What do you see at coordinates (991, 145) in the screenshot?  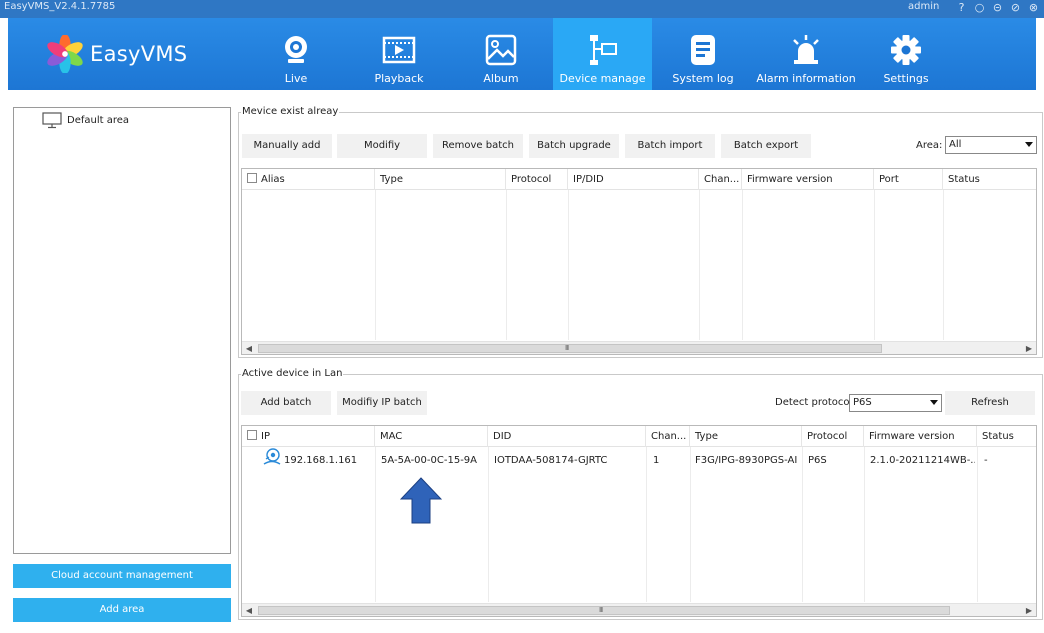 I see `area-select: All` at bounding box center [991, 145].